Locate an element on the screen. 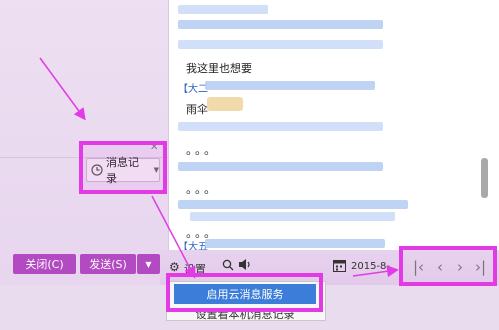 The width and height of the screenshot is (499, 330). arrow-to-navigation is located at coordinates (375, 271).